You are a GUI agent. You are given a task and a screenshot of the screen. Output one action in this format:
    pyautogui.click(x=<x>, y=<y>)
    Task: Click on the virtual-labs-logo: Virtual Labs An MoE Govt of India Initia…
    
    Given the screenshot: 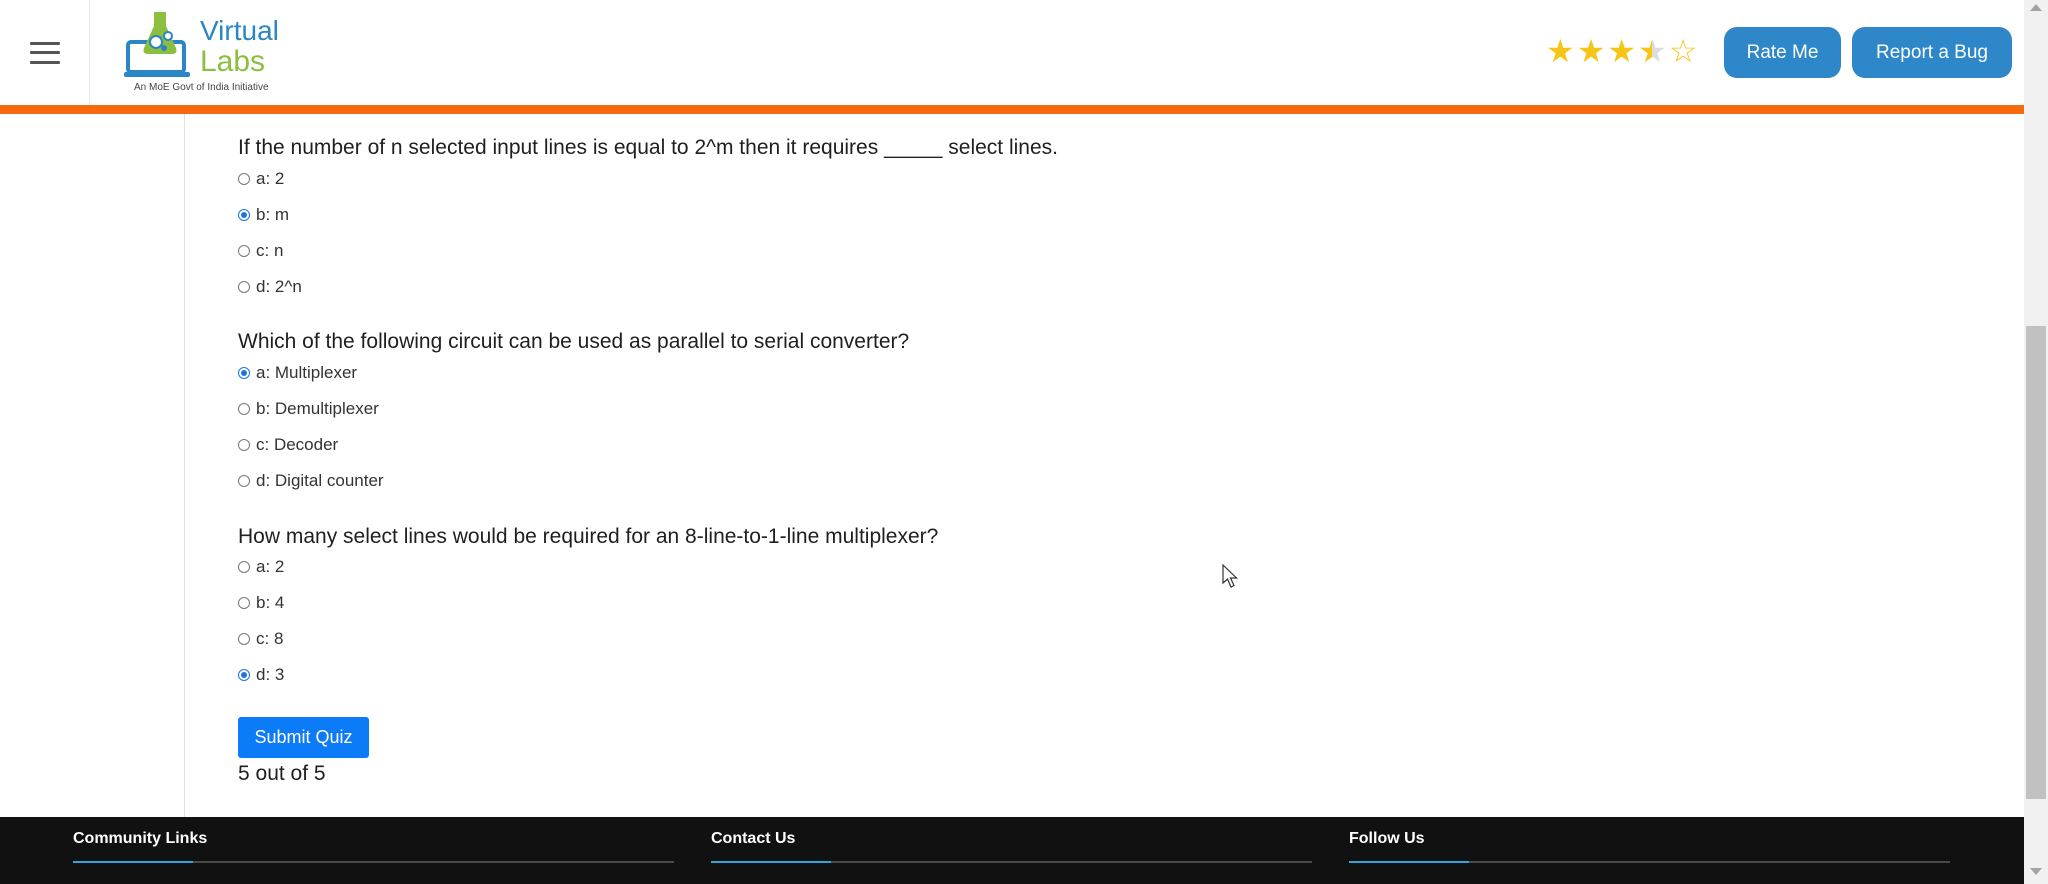 What is the action you would take?
    pyautogui.click(x=204, y=52)
    